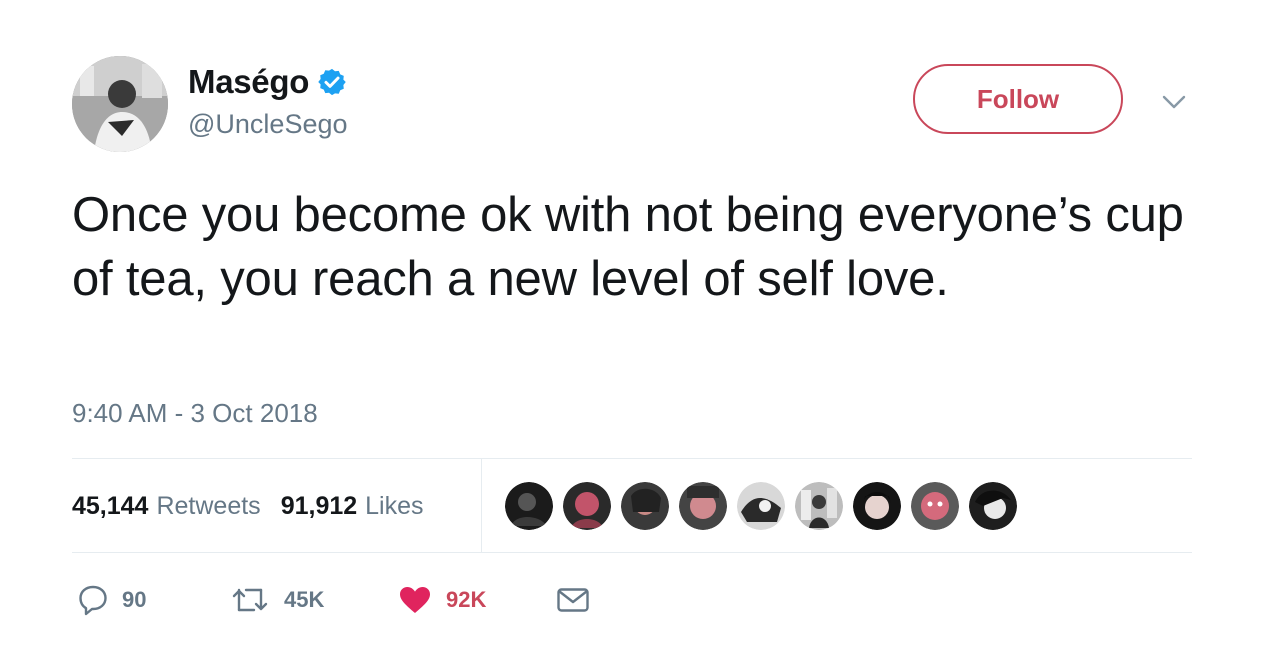  I want to click on reply-button: 90, so click(112, 600).